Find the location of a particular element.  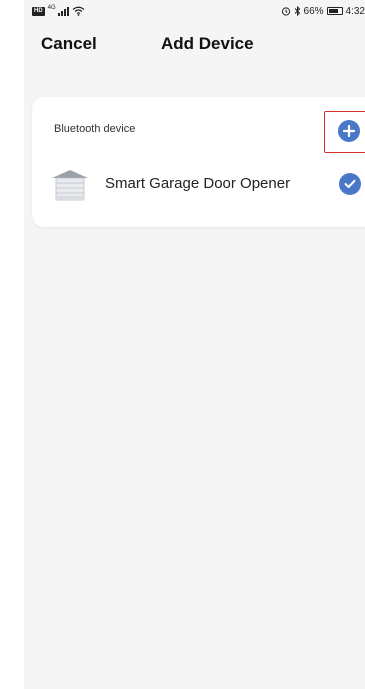

cancel-button: Cancel is located at coordinates (69, 44).